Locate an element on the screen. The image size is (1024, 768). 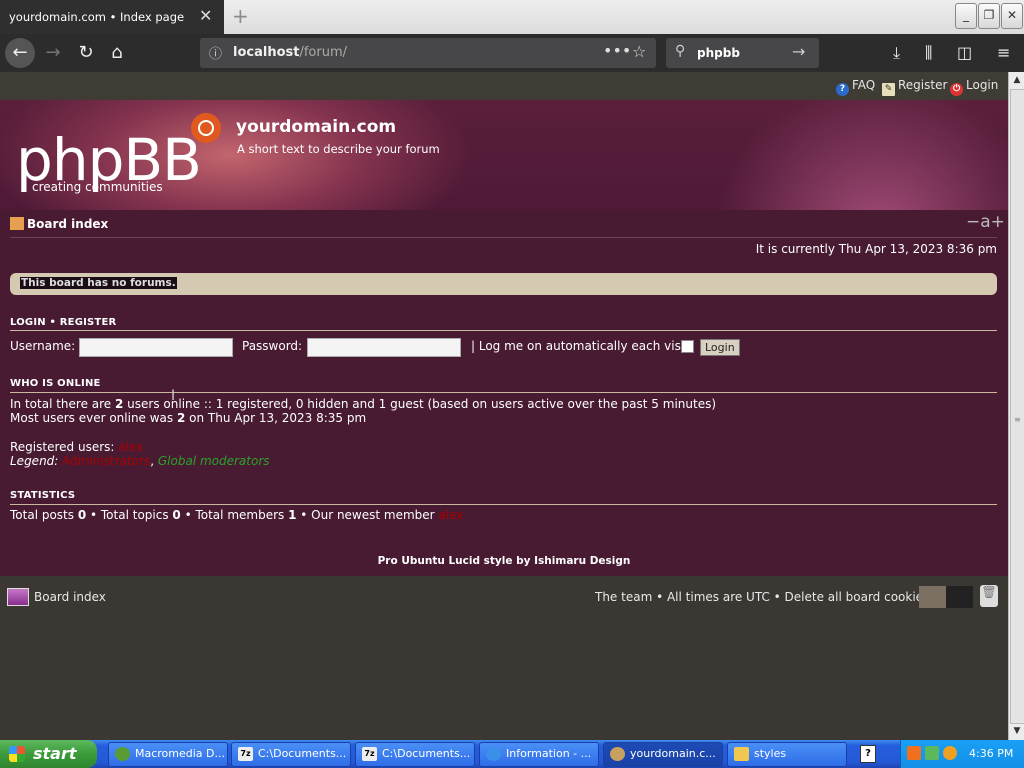
faq-link: ? FAQ is located at coordinates (855, 87).